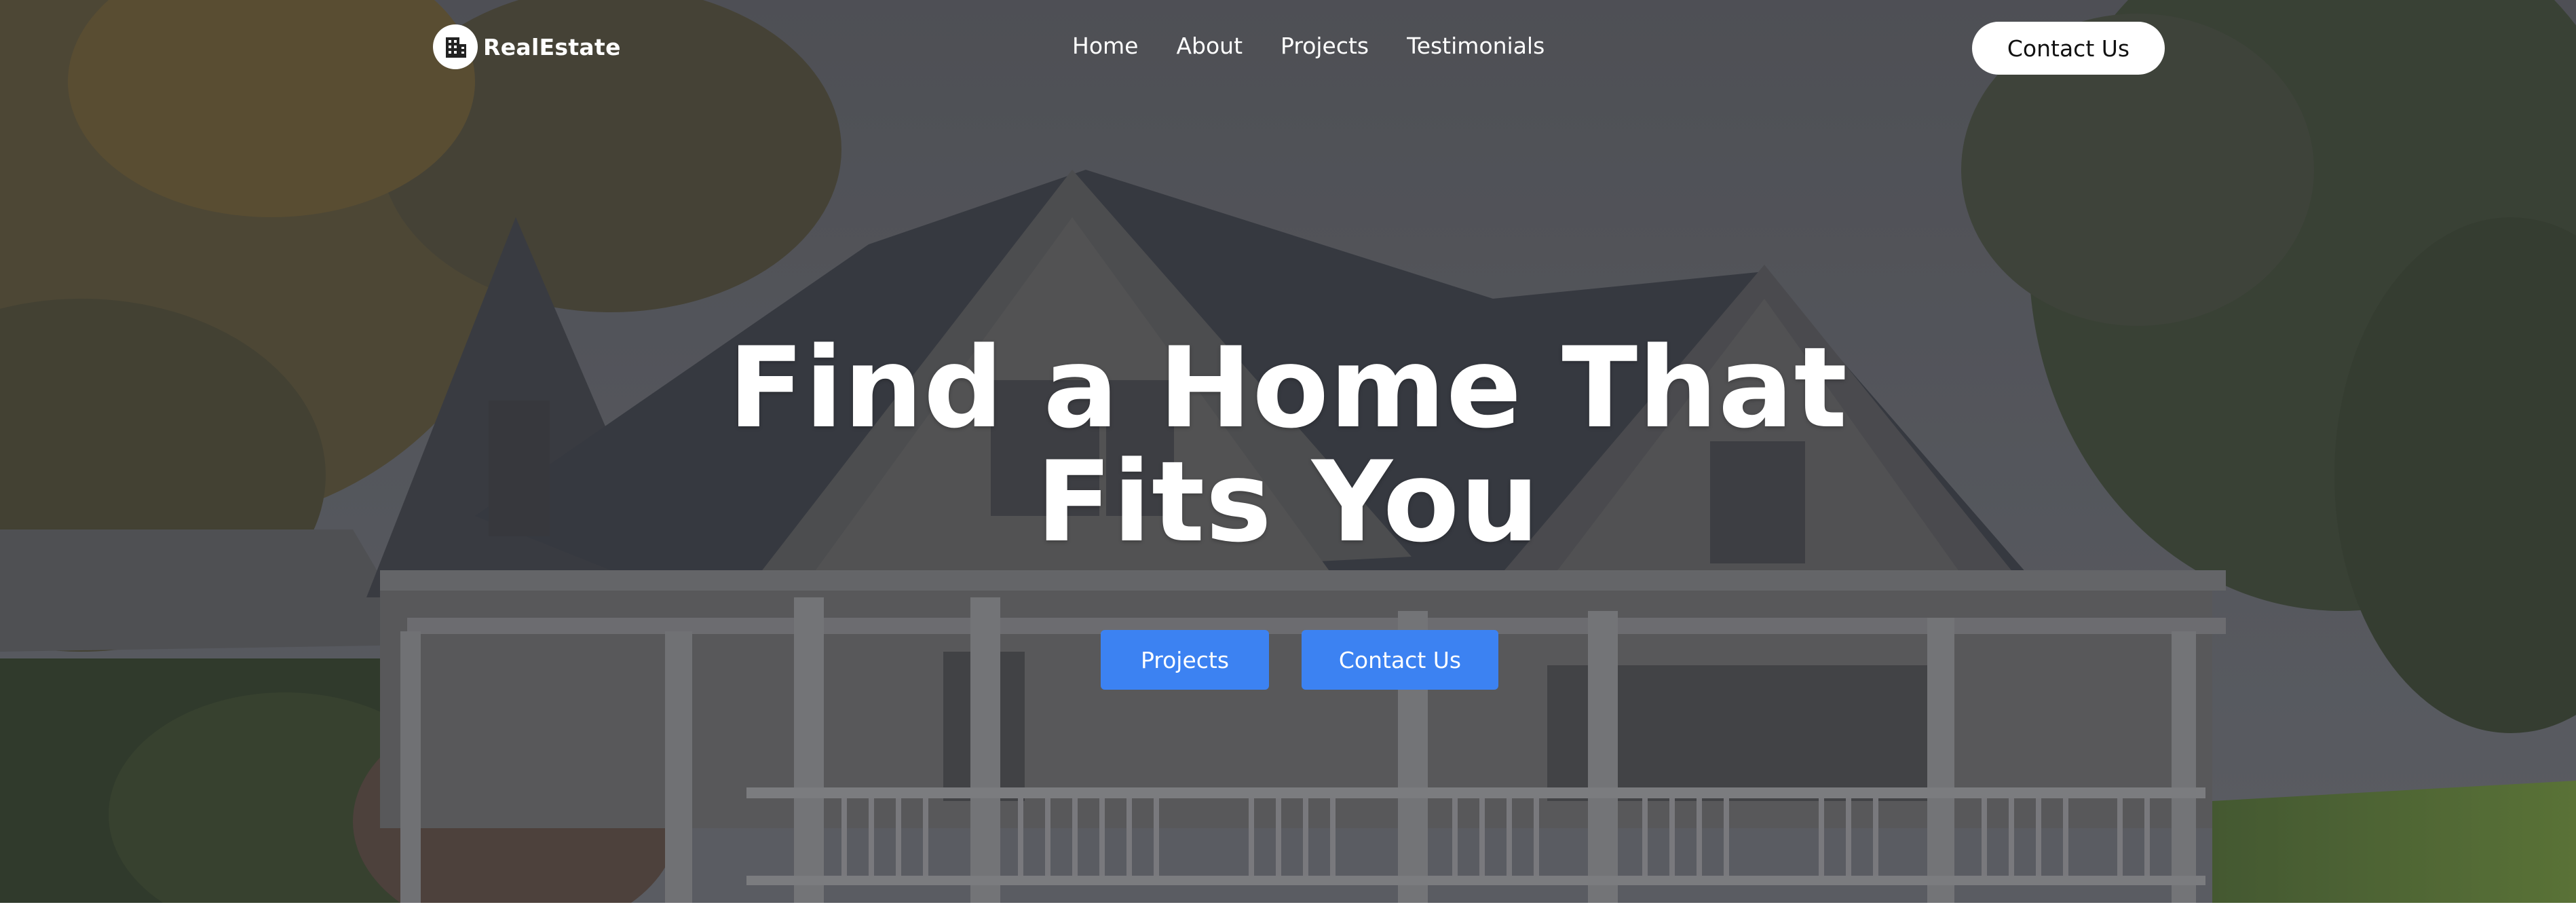 Image resolution: width=2576 pixels, height=911 pixels. Describe the element at coordinates (1325, 46) in the screenshot. I see `nav-item-projects: Projects` at that location.